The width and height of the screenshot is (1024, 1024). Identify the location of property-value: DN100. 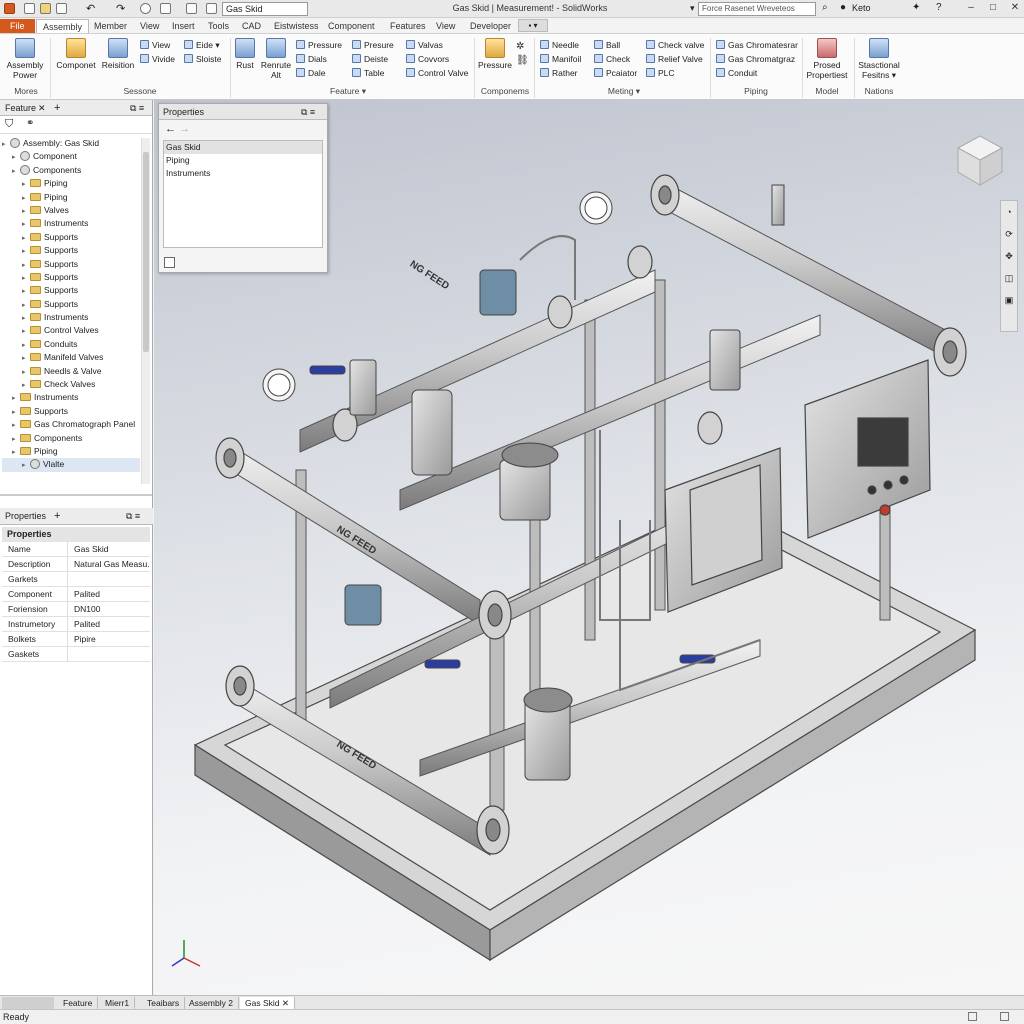
(84, 609).